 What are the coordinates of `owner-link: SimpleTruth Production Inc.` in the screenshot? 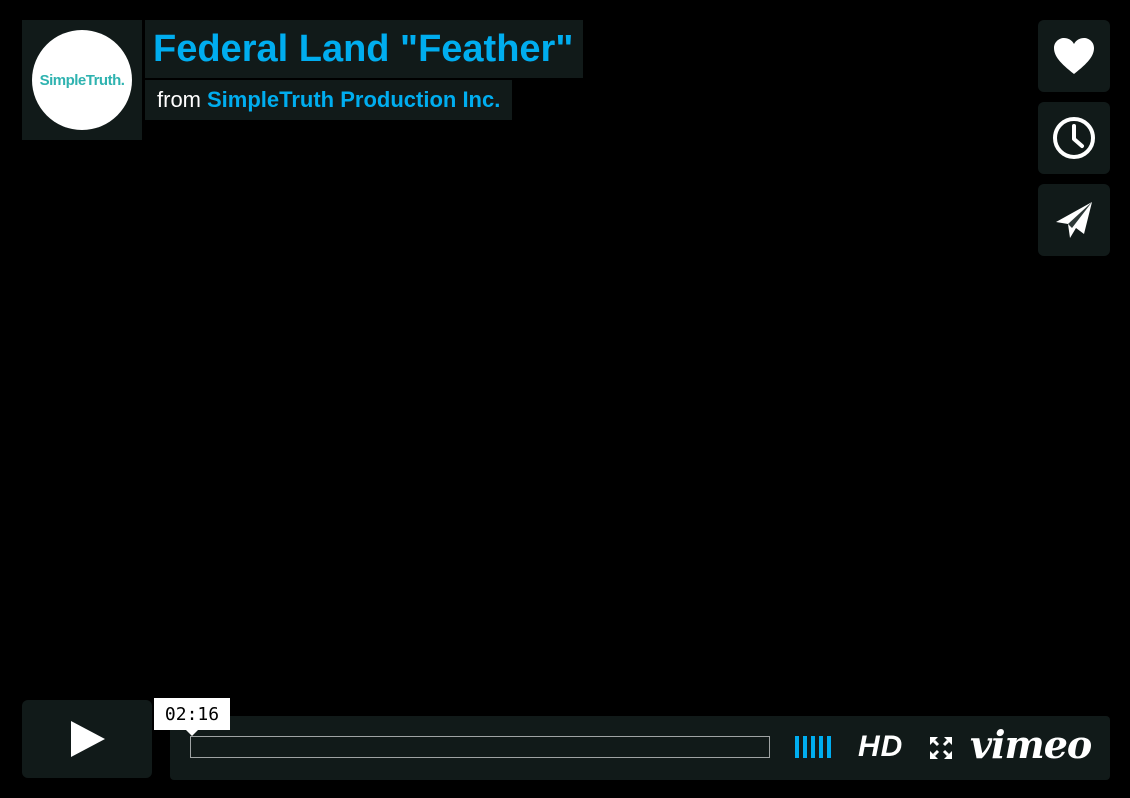 It's located at (353, 100).